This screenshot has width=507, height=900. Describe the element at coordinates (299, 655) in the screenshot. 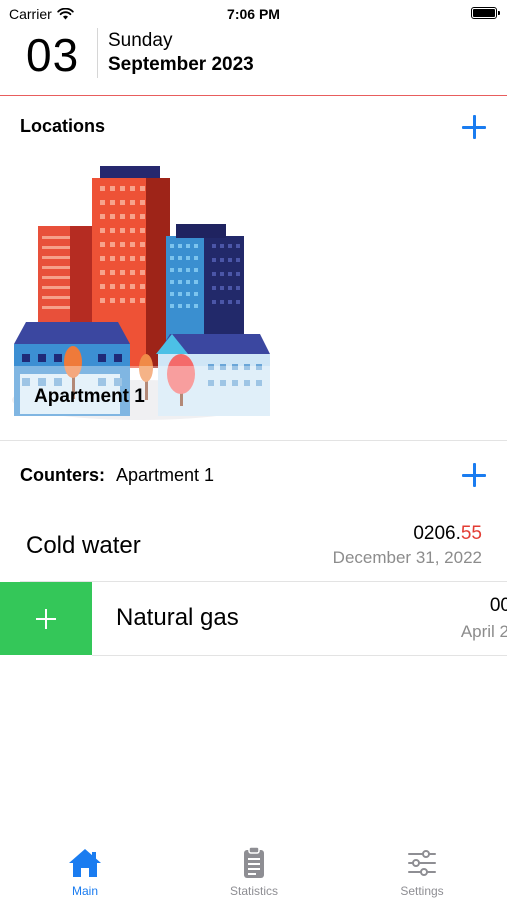

I see `row-separator` at that location.